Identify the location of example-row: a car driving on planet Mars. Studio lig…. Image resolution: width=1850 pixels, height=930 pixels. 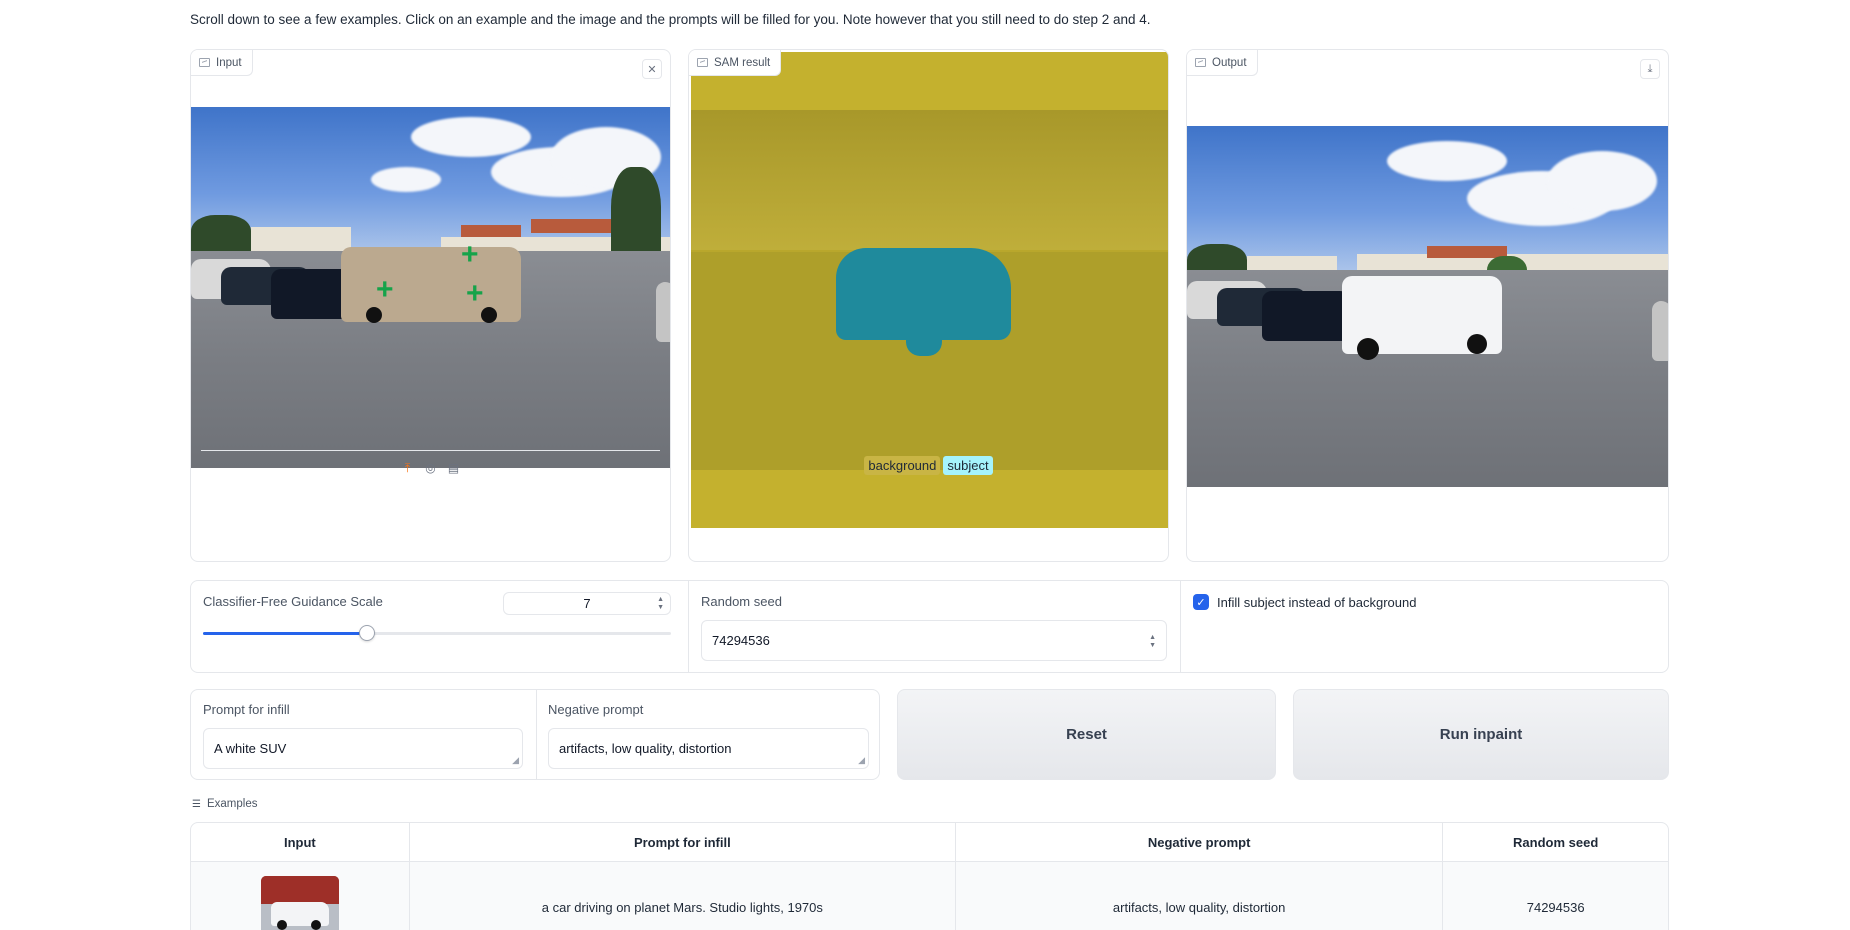
(929, 896).